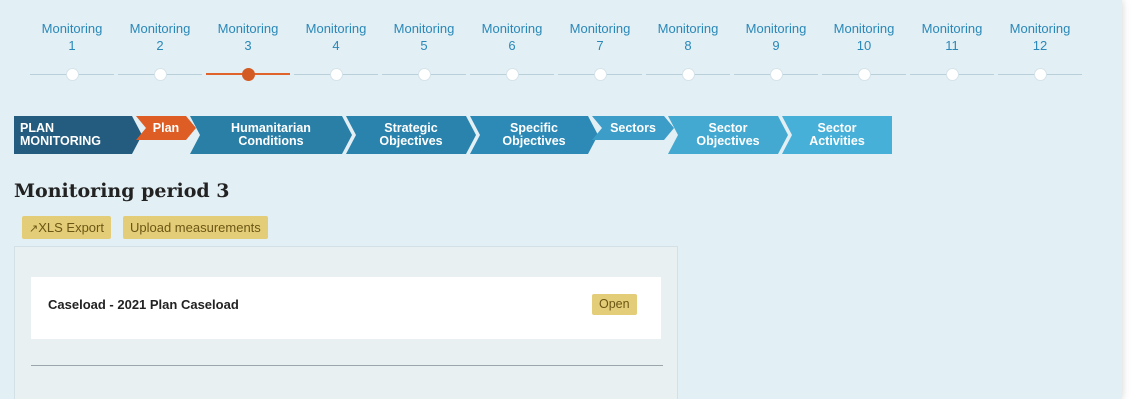 The height and width of the screenshot is (399, 1135). What do you see at coordinates (61, 141) in the screenshot?
I see `crumb-line2: MONITORING` at bounding box center [61, 141].